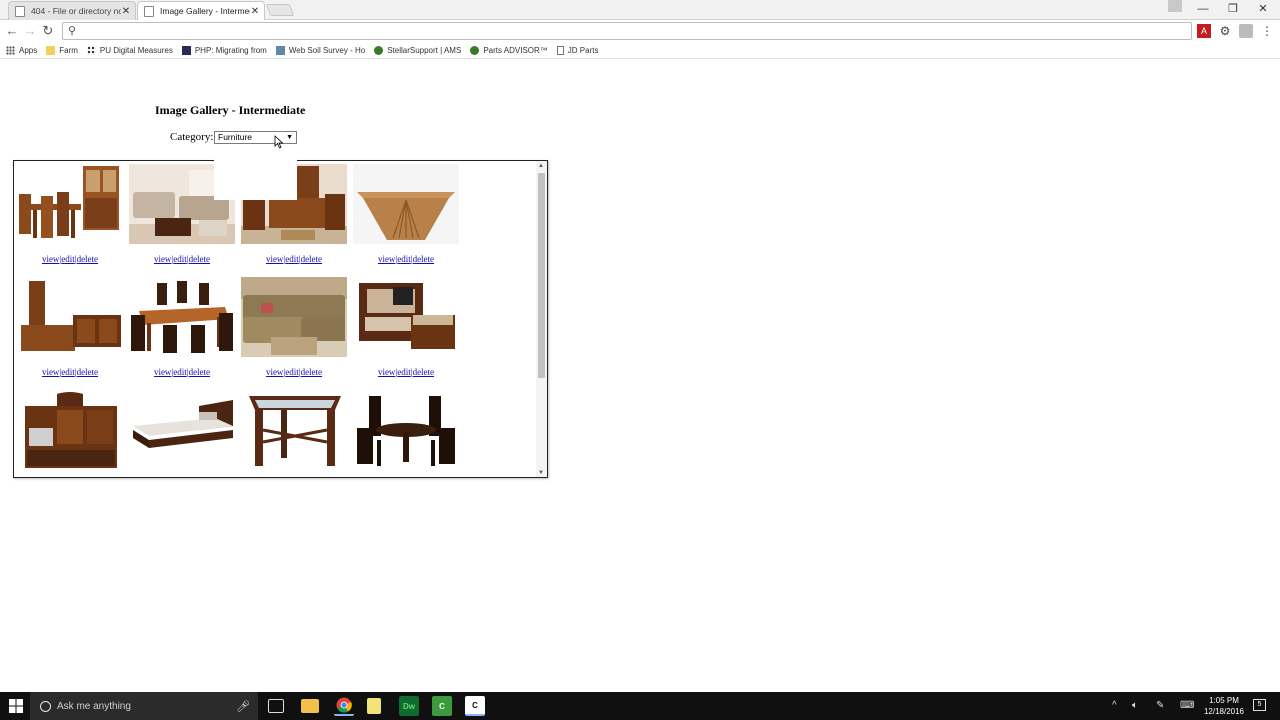 This screenshot has width=1280, height=720. Describe the element at coordinates (16, 706) in the screenshot. I see `windows-start-icon` at that location.